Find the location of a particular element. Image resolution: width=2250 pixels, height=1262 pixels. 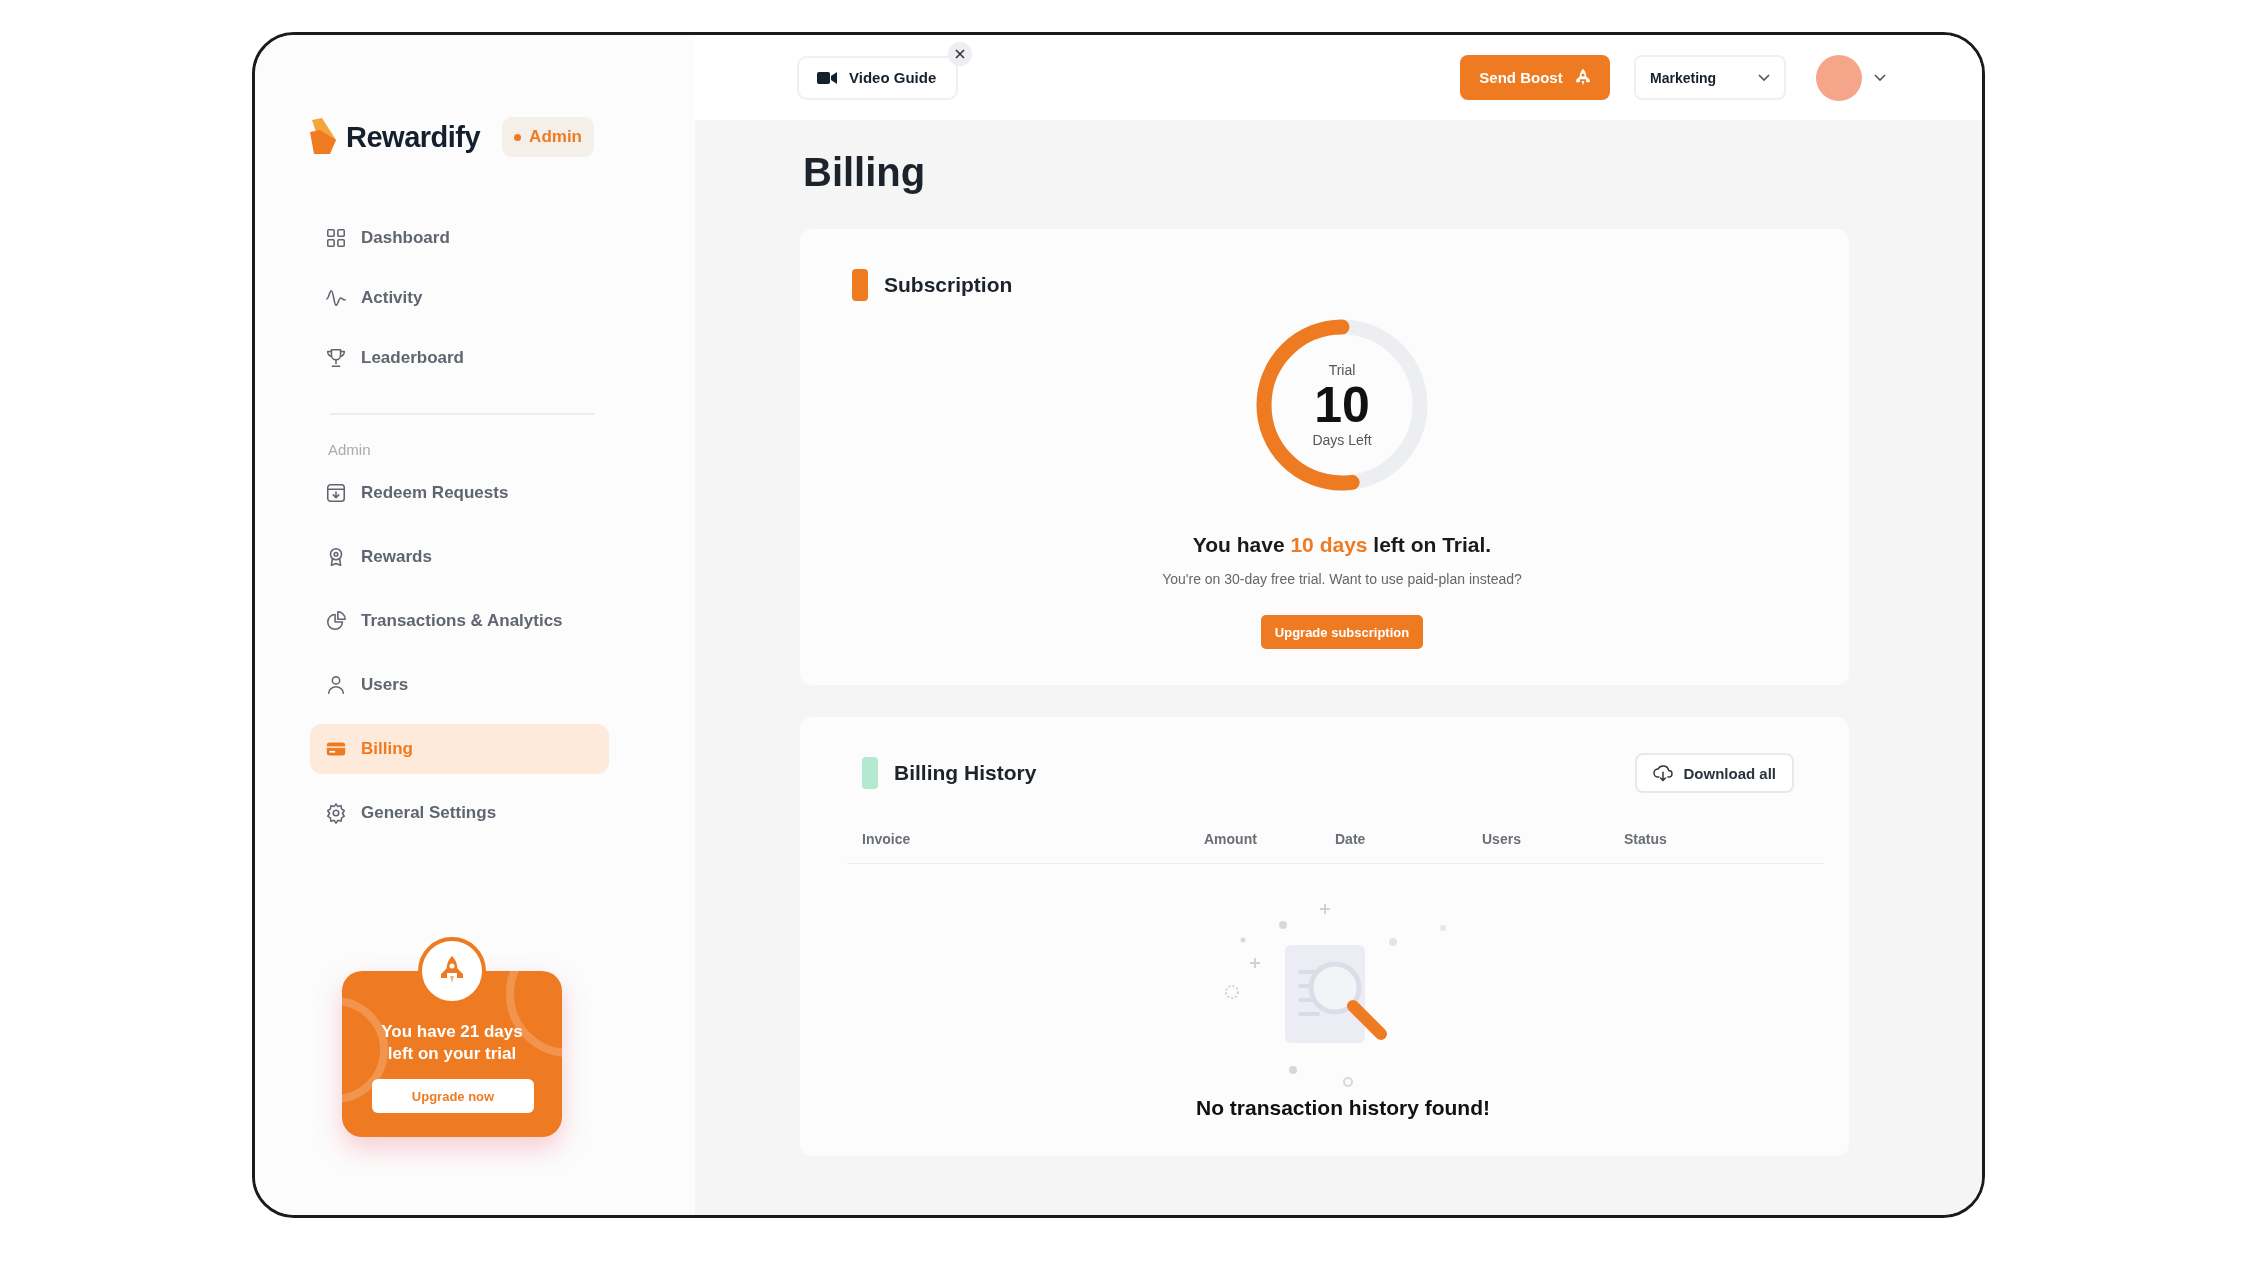

trial-headline: You have 10 days left on Trial. is located at coordinates (1342, 545).